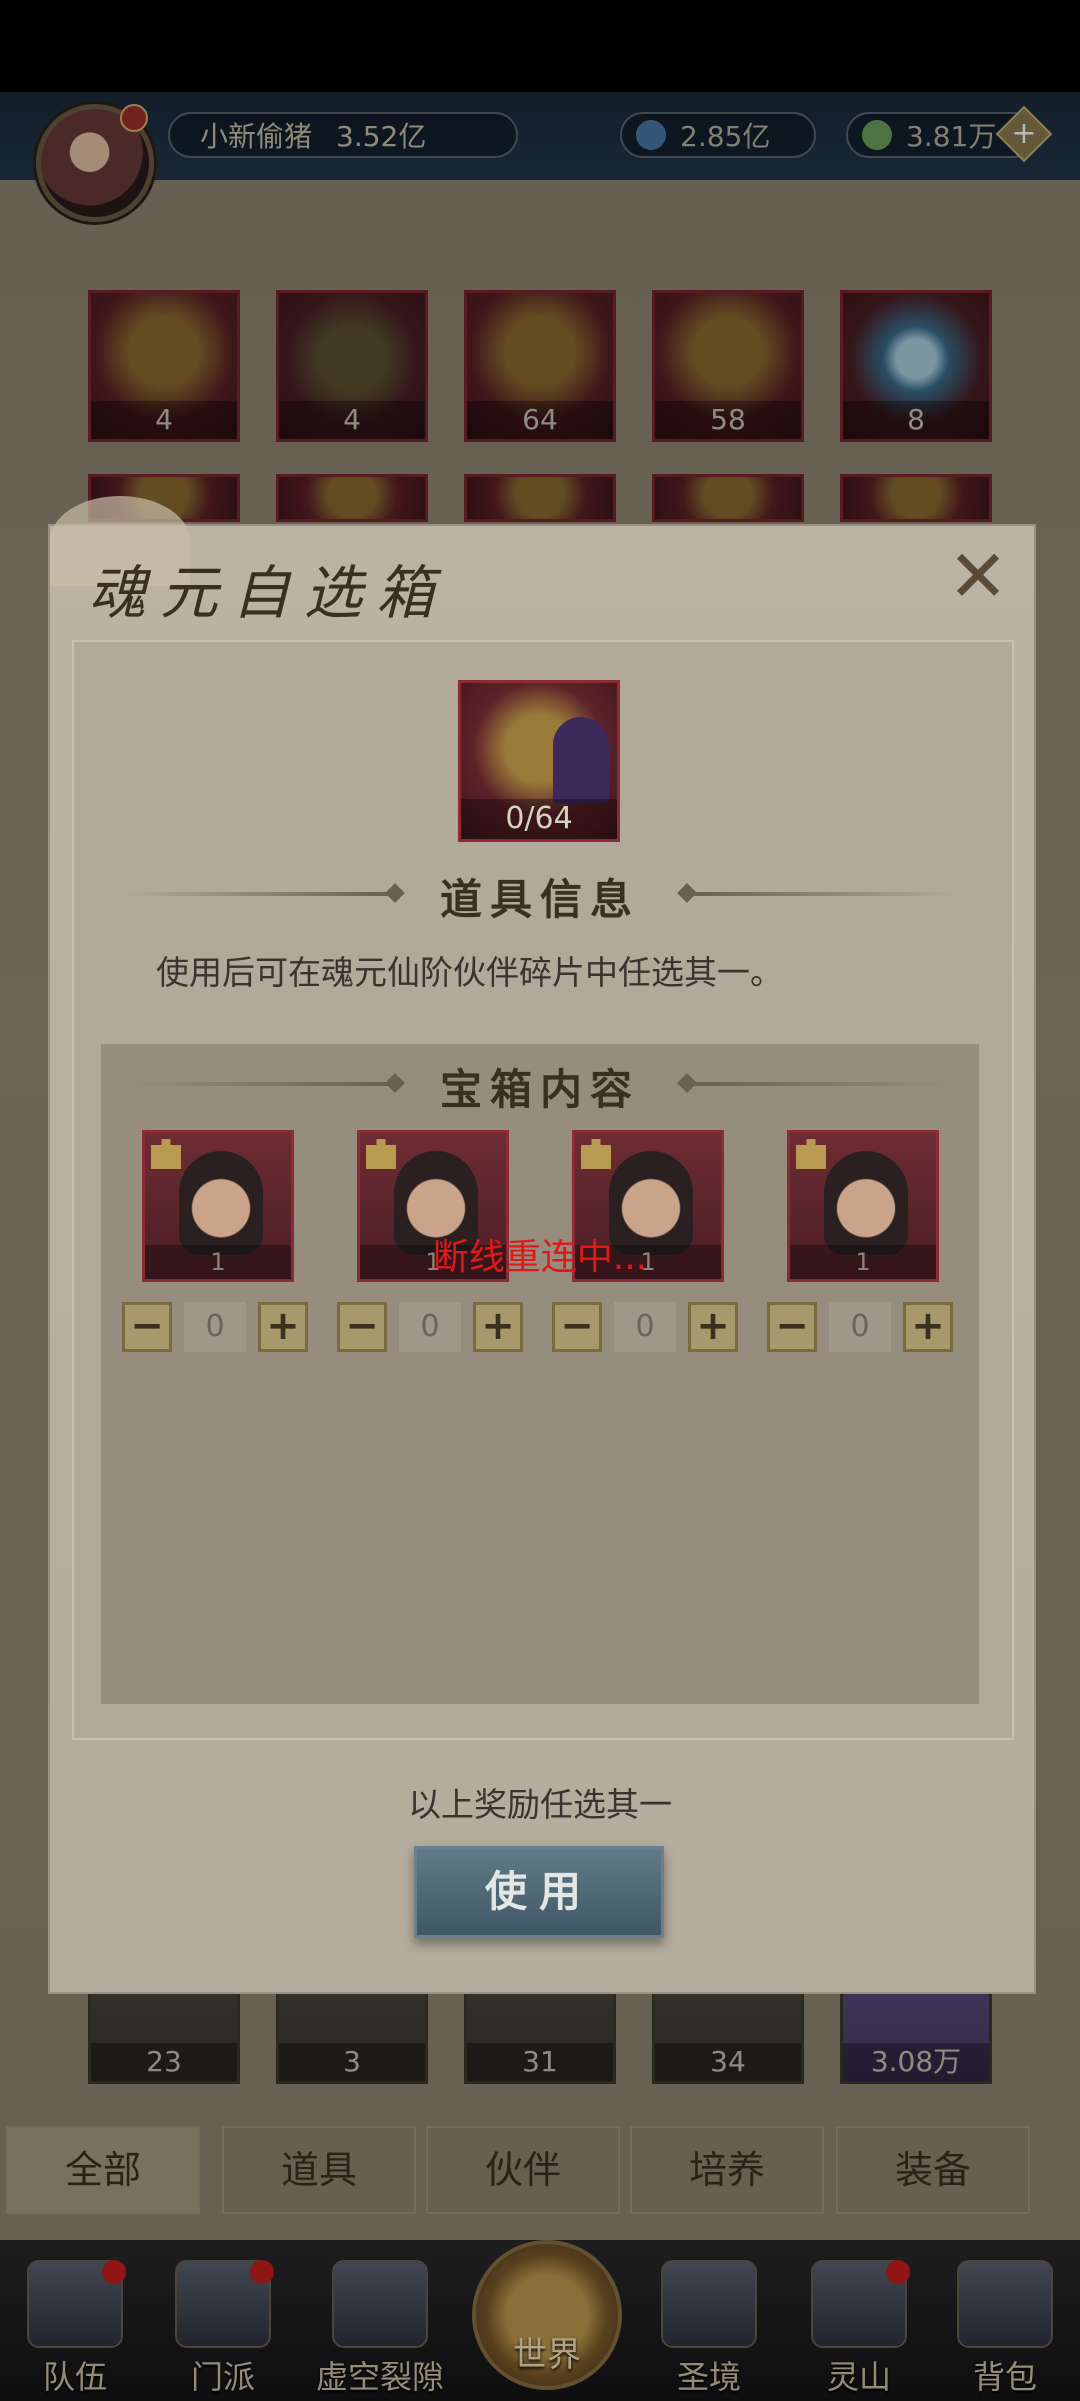  What do you see at coordinates (978, 576) in the screenshot?
I see `close-button: ✕` at bounding box center [978, 576].